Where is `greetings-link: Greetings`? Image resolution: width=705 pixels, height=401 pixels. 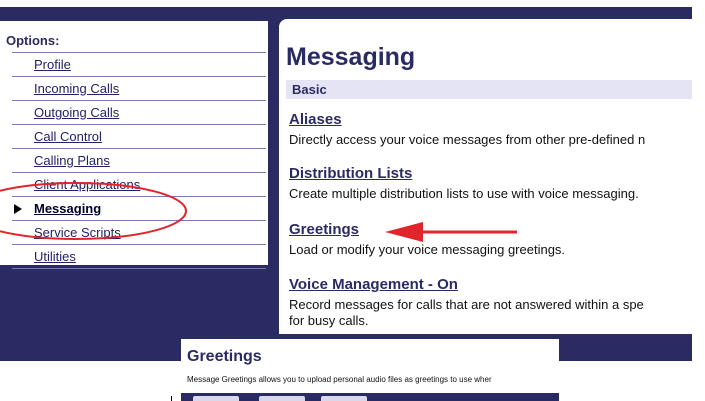 greetings-link: Greetings is located at coordinates (427, 229).